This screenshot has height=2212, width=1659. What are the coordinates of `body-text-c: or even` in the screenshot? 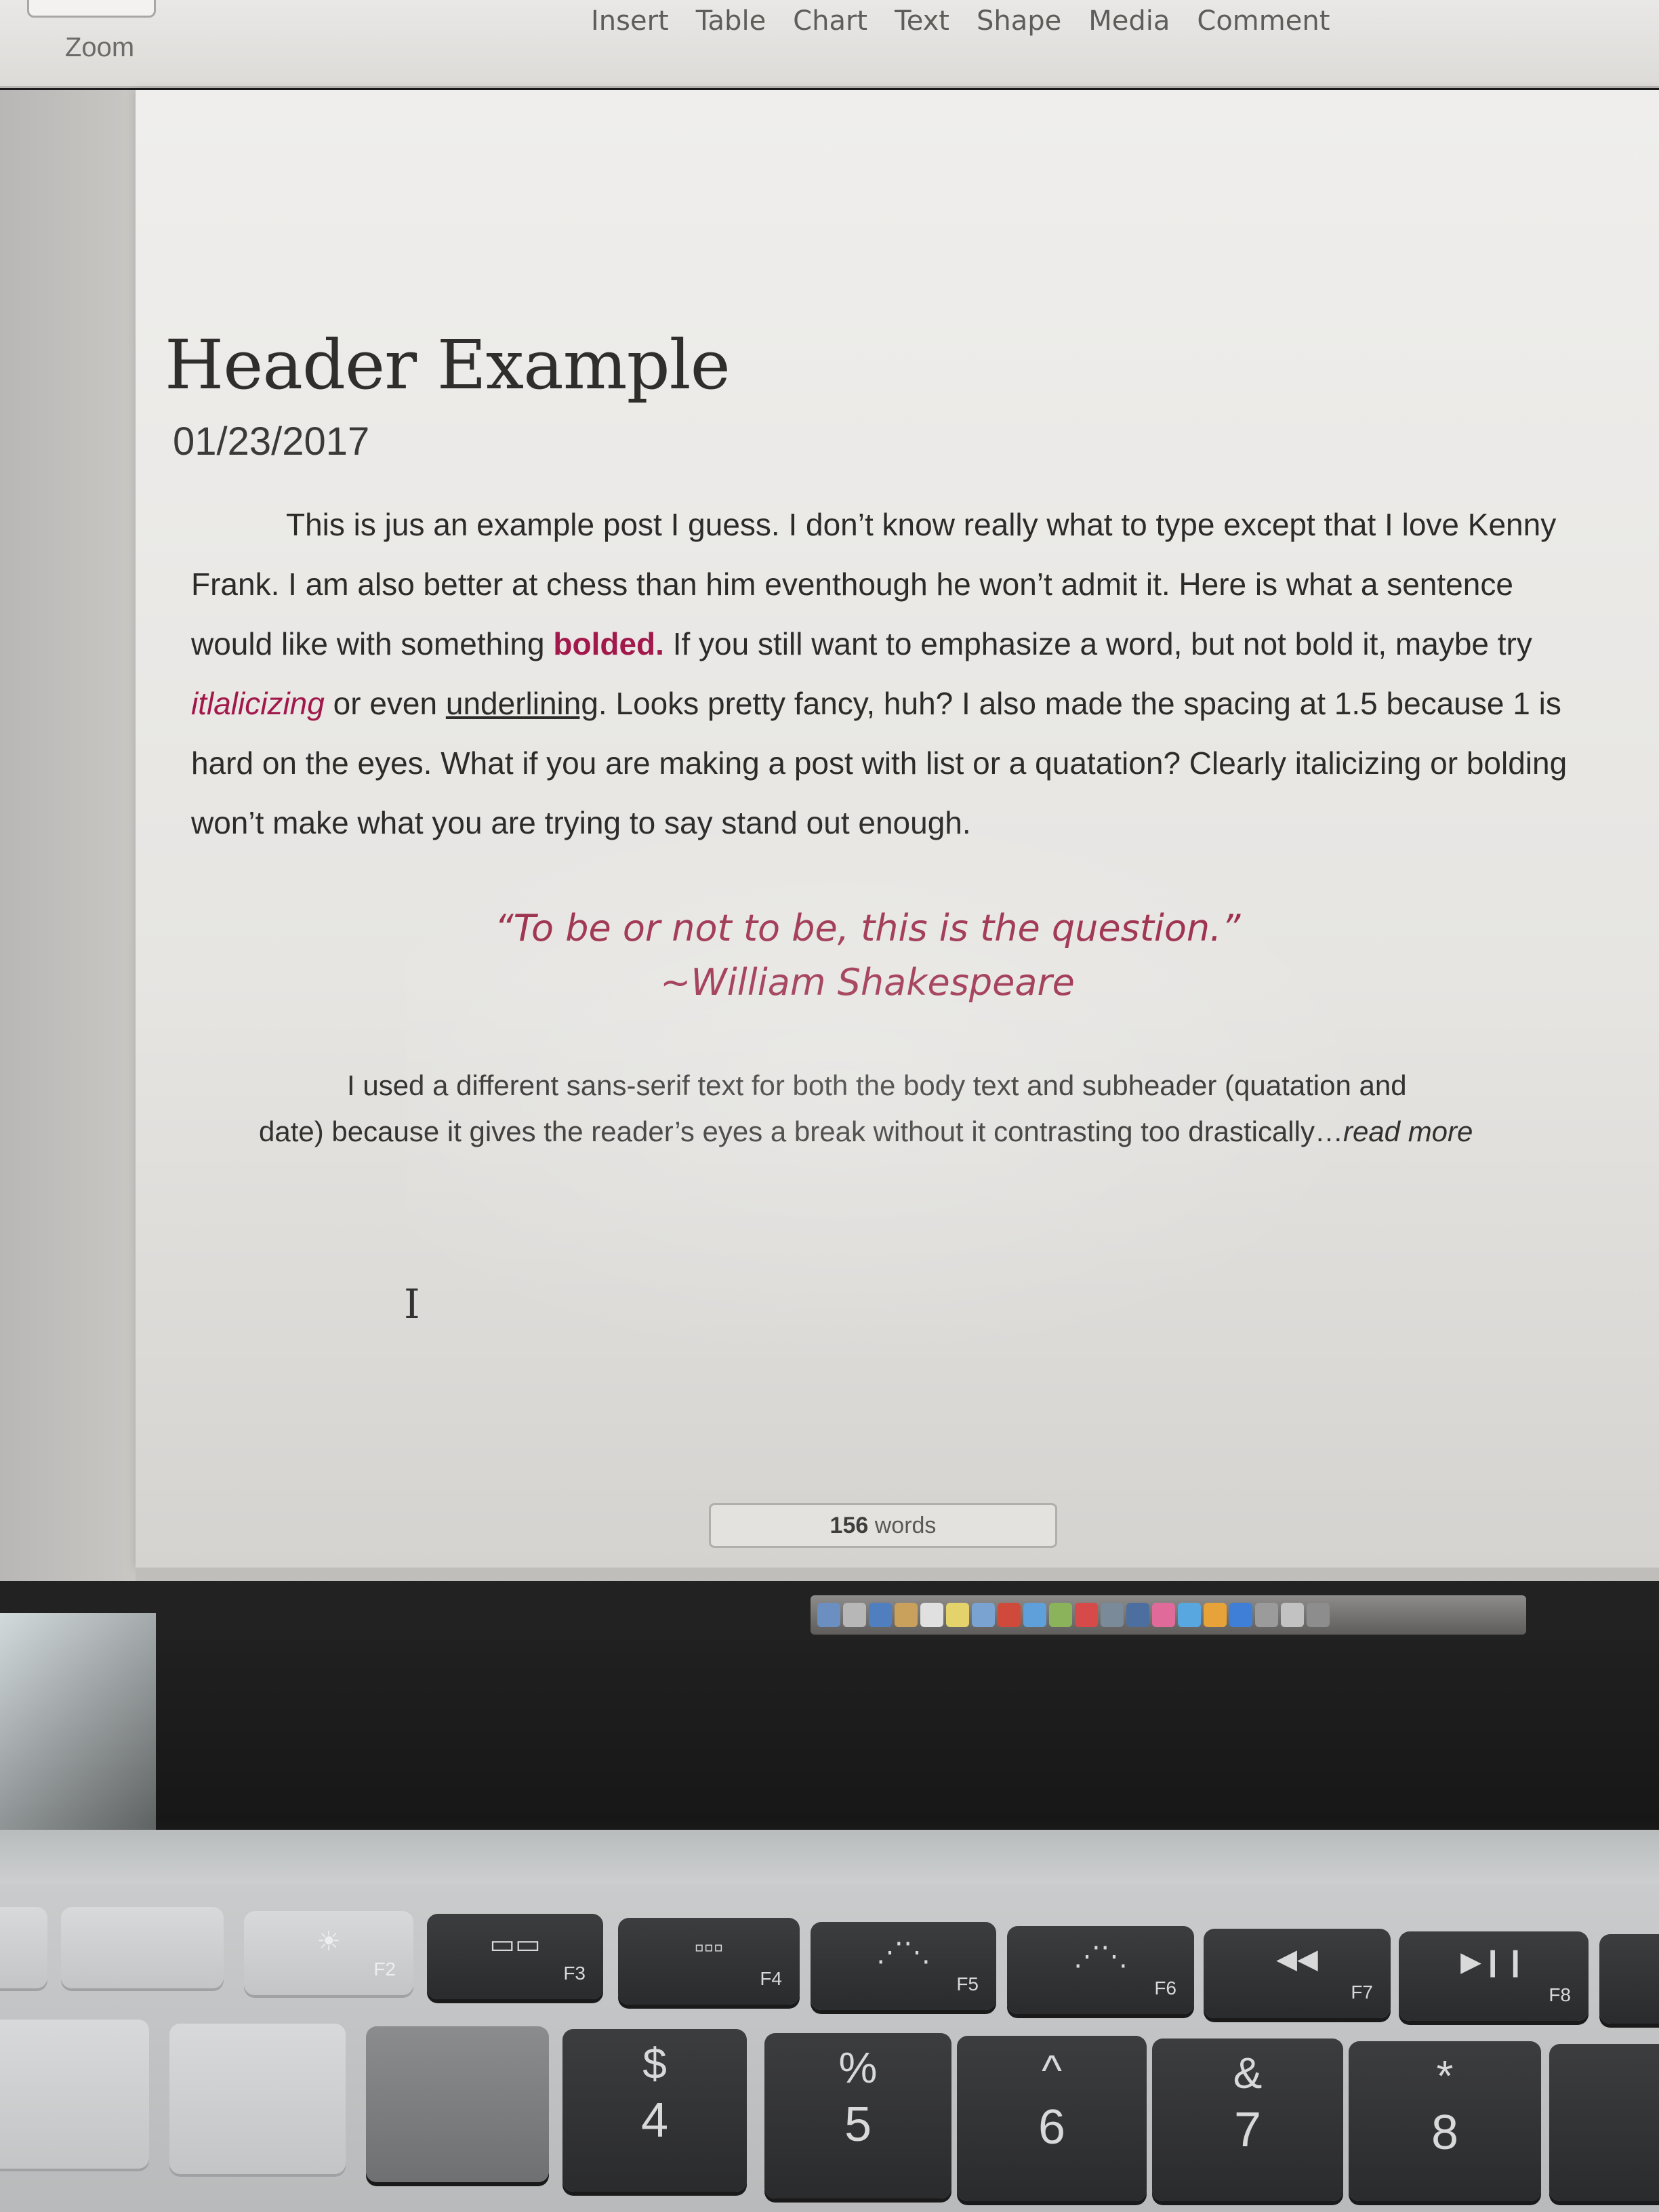 It's located at (385, 704).